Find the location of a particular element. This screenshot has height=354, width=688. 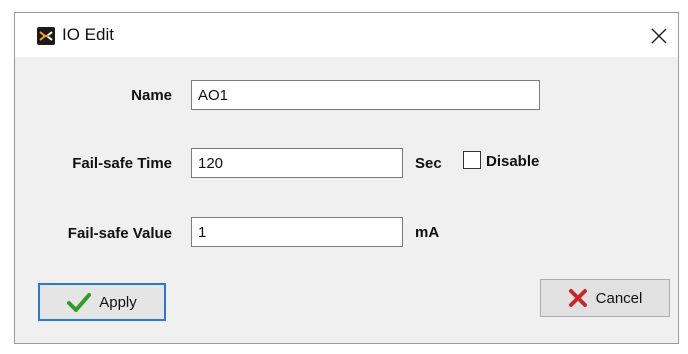

cancel-button-label: Cancel is located at coordinates (619, 298).